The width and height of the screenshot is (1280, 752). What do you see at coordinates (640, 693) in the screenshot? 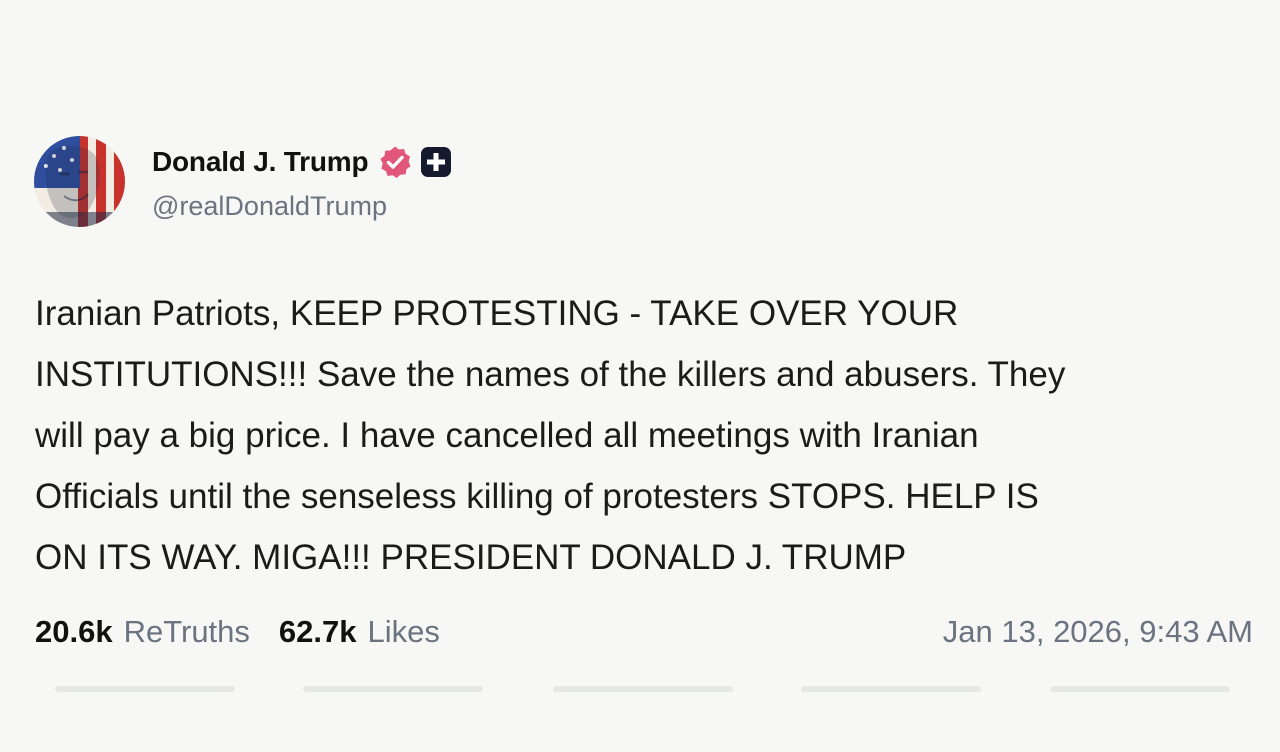
I see `action-bar` at bounding box center [640, 693].